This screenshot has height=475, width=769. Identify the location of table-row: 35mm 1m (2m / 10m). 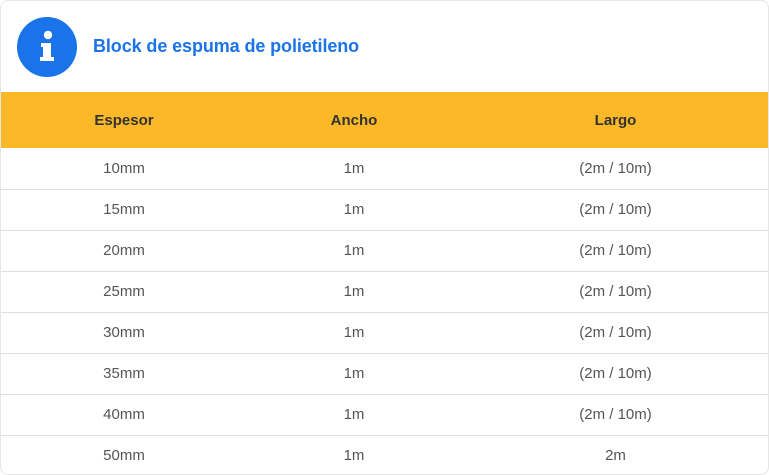
(384, 373).